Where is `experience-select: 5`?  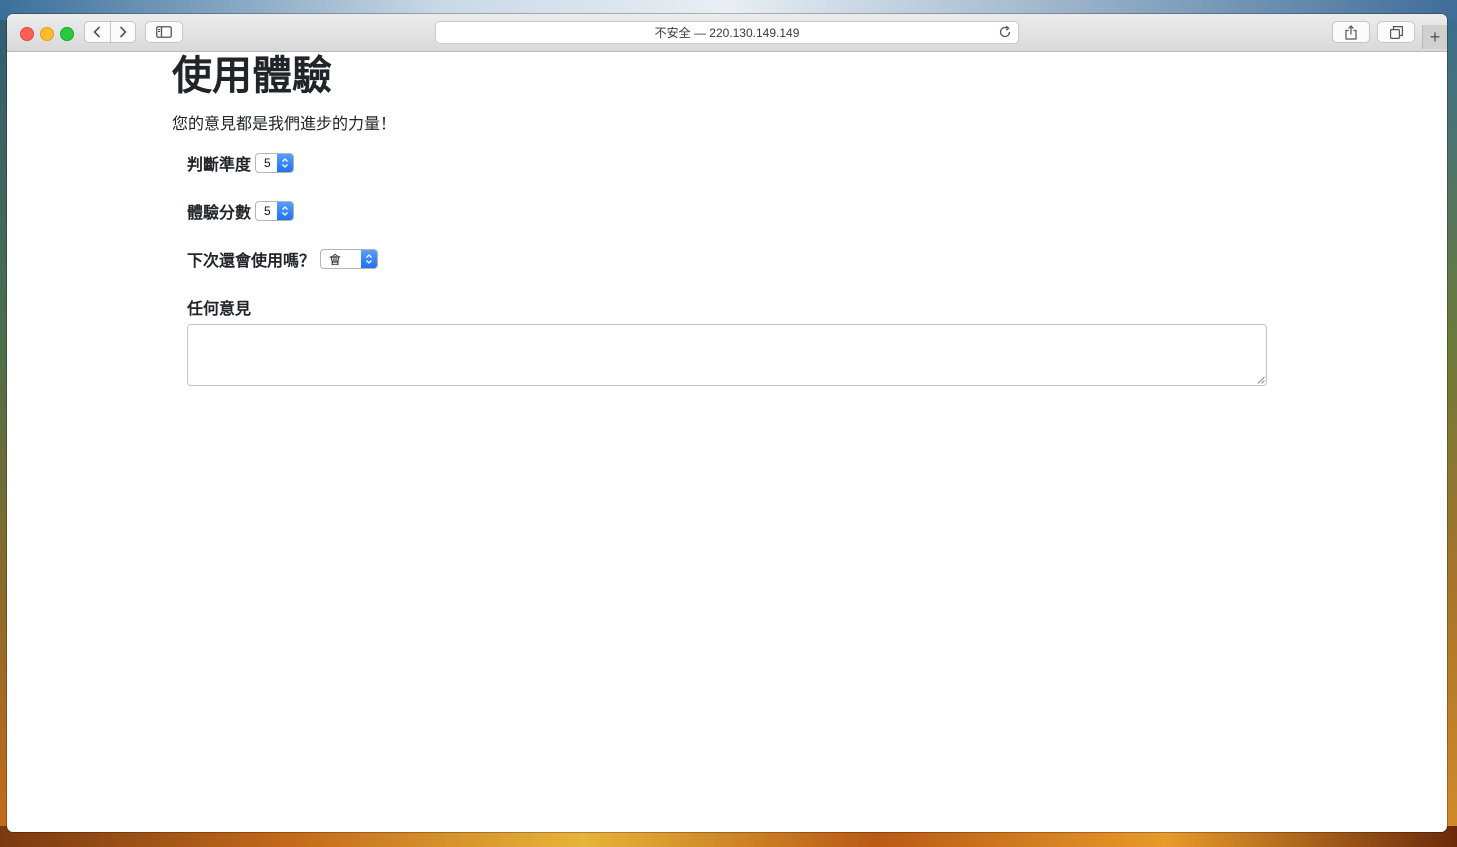
experience-select: 5 is located at coordinates (274, 211).